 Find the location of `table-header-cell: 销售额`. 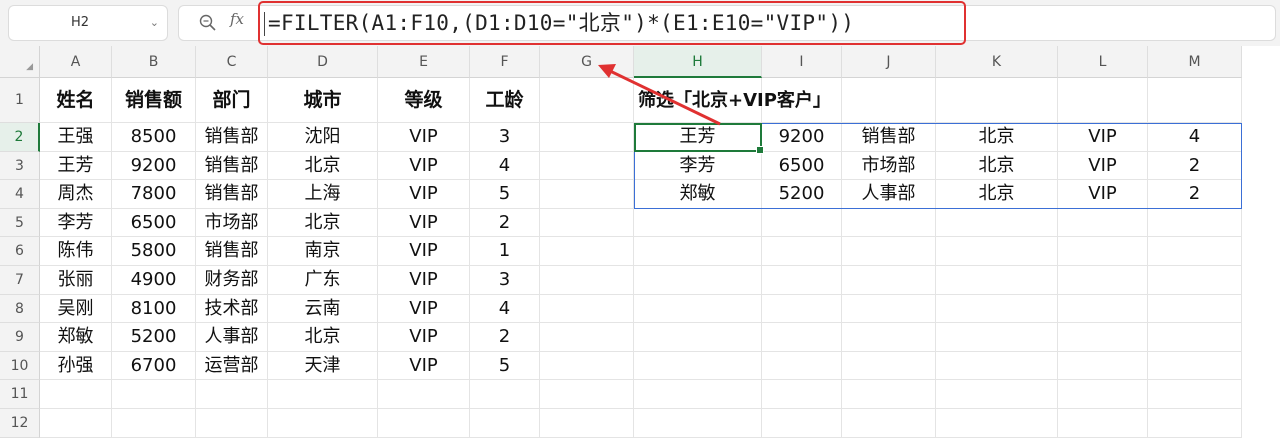

table-header-cell: 销售额 is located at coordinates (154, 100).